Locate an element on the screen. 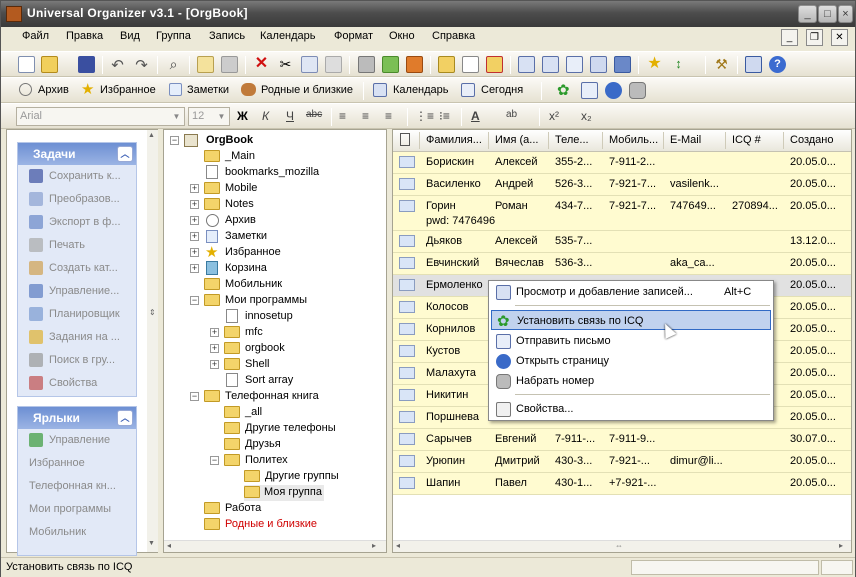  task-print-item: Печать is located at coordinates (77, 245).